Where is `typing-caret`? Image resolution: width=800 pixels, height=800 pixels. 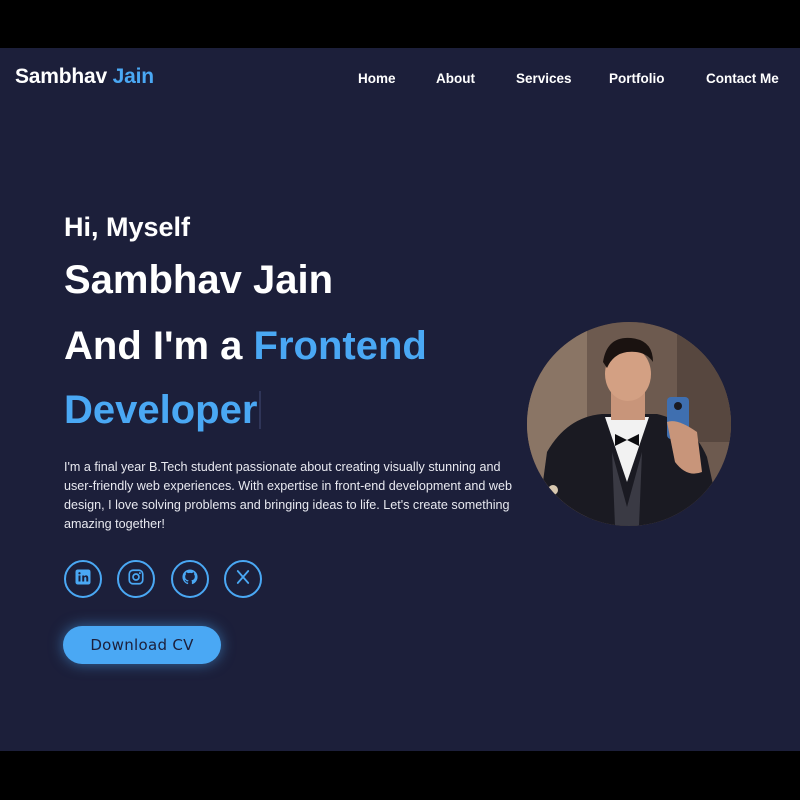
typing-caret is located at coordinates (260, 410).